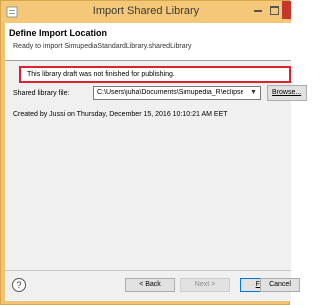 The height and width of the screenshot is (305, 320). What do you see at coordinates (286, 10) in the screenshot?
I see `close-button` at bounding box center [286, 10].